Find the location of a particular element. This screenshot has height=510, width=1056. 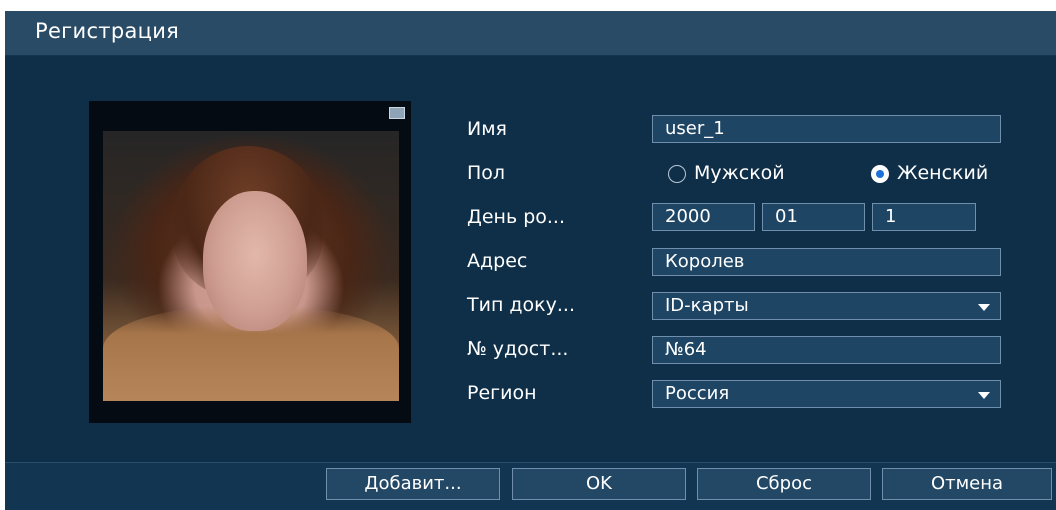

birthday-month-field: 01 is located at coordinates (813, 217).